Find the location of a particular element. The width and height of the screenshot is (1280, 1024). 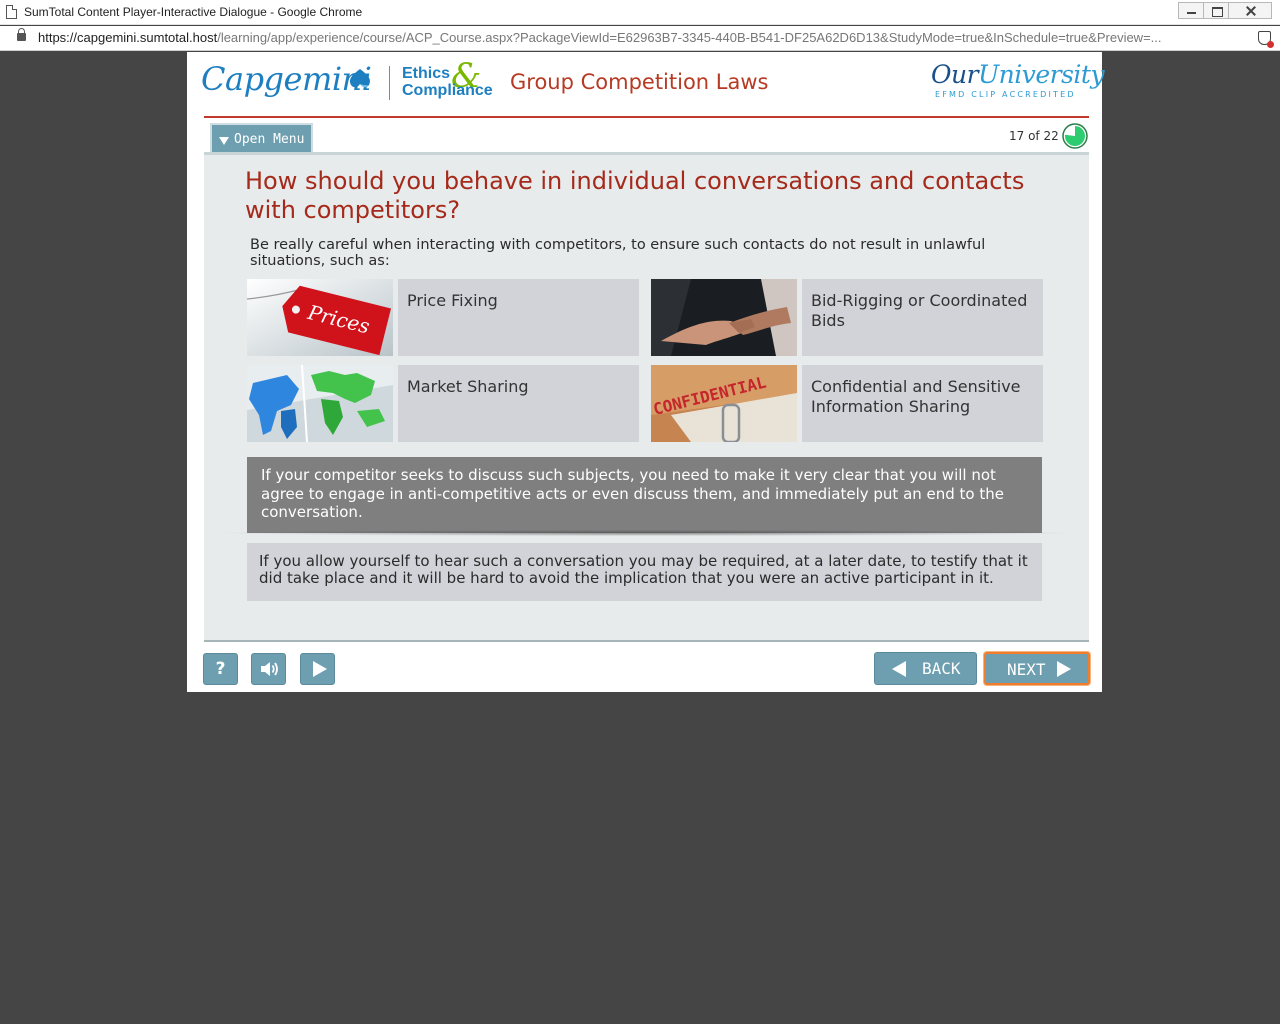

card-price-fixing: Prices Price Fixing is located at coordinates (445, 317).